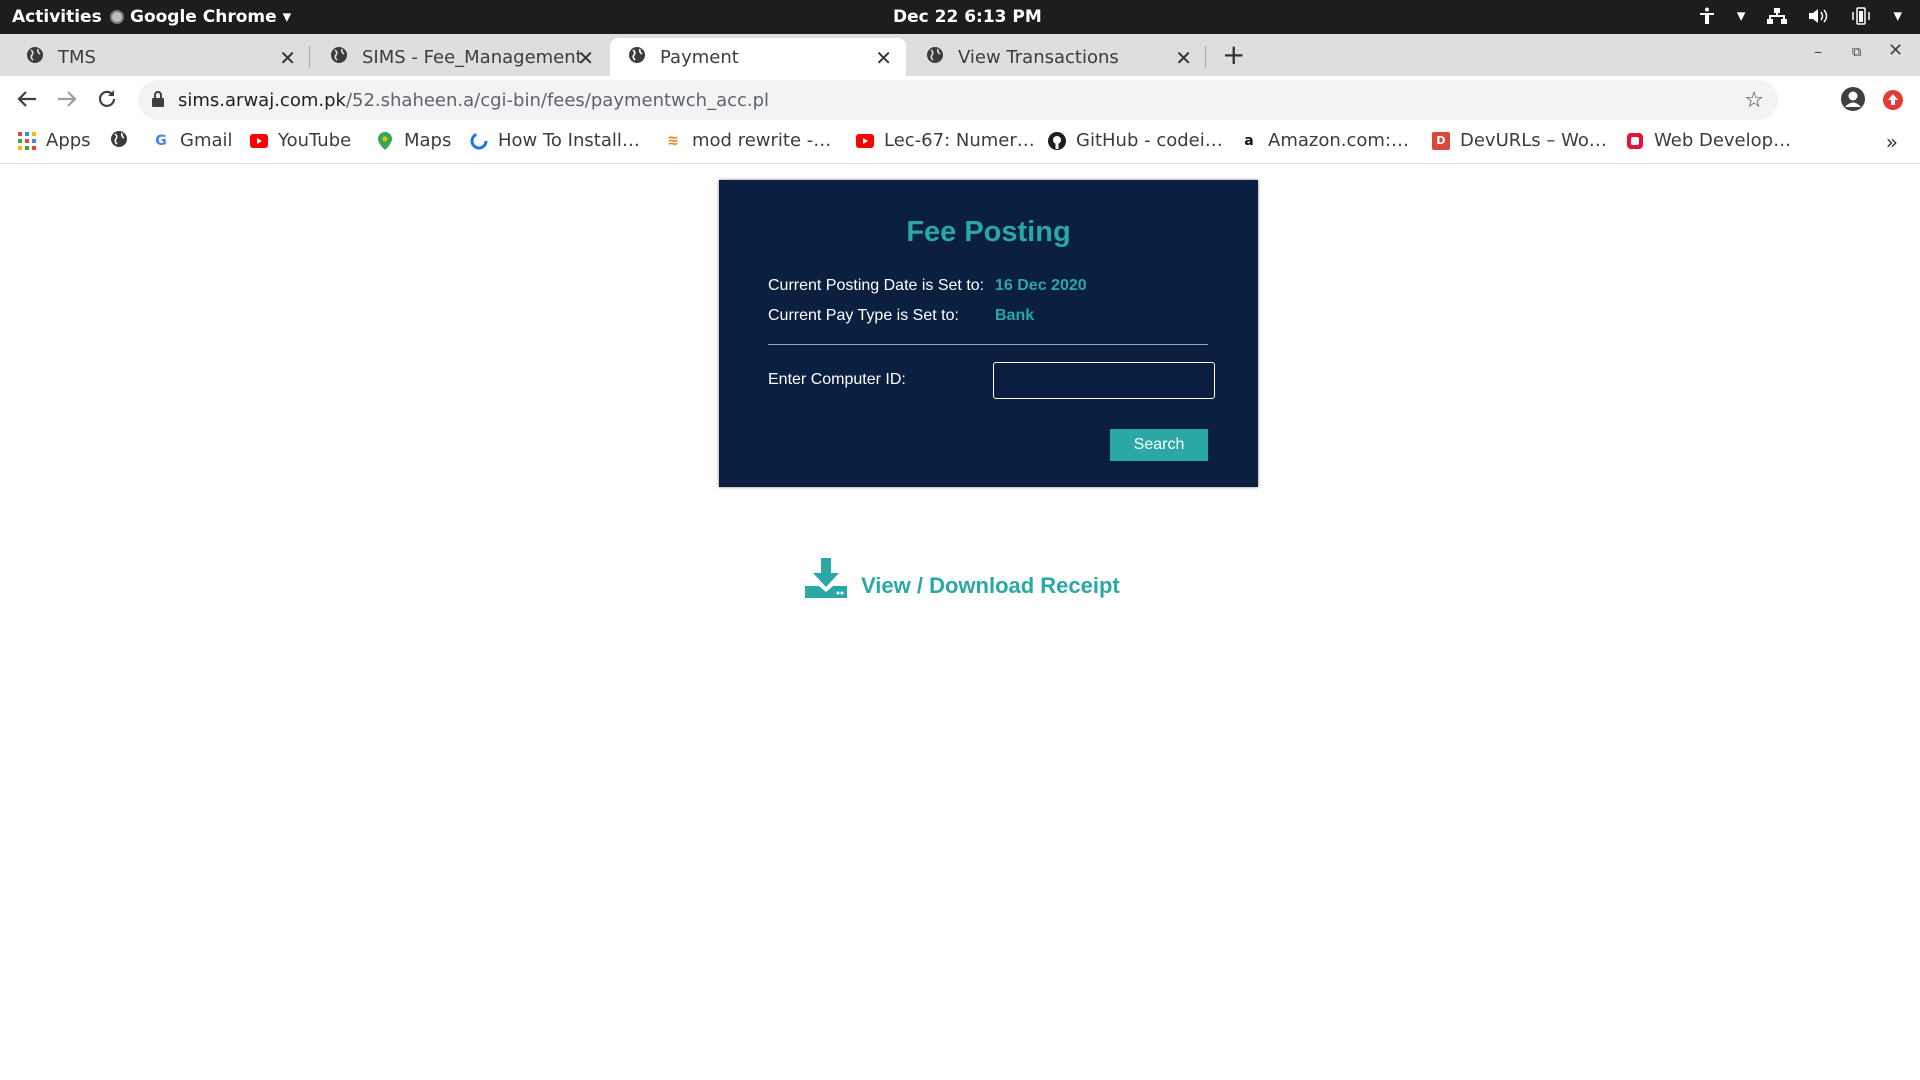 Image resolution: width=1920 pixels, height=1080 pixels. Describe the element at coordinates (77, 57) in the screenshot. I see `tab-title: TMS` at that location.